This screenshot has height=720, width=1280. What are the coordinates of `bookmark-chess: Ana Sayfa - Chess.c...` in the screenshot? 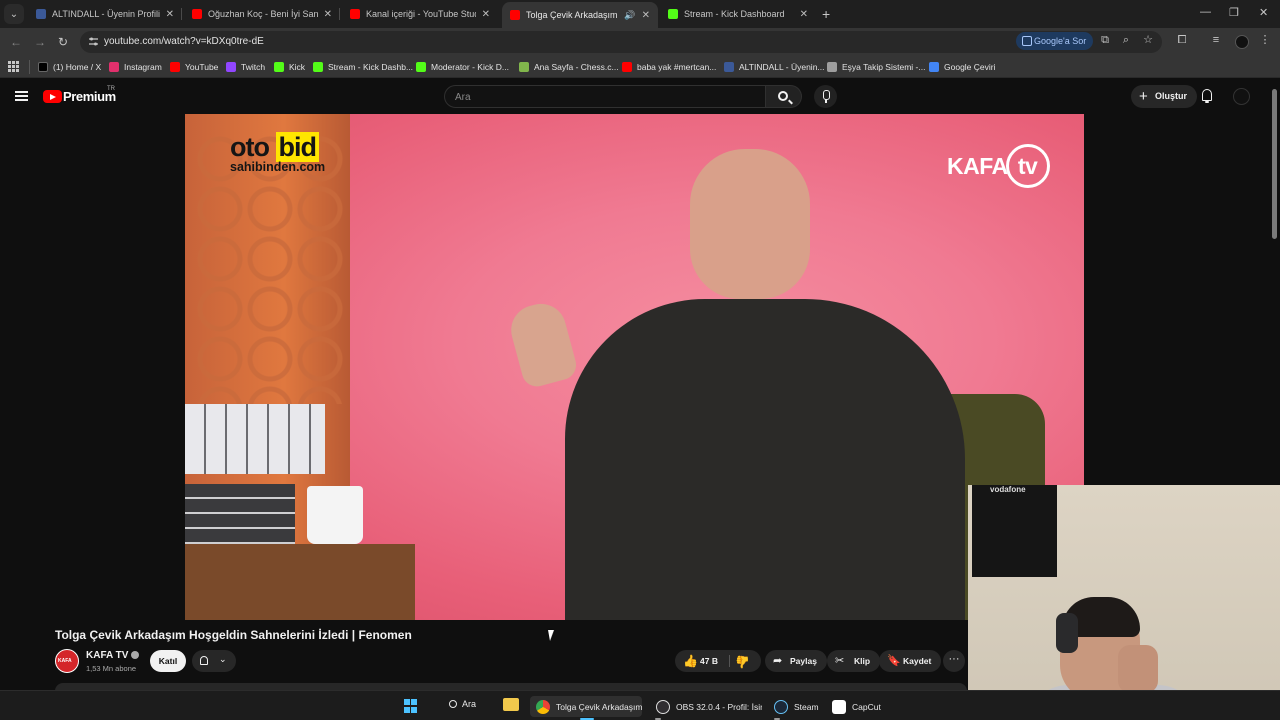 It's located at (569, 67).